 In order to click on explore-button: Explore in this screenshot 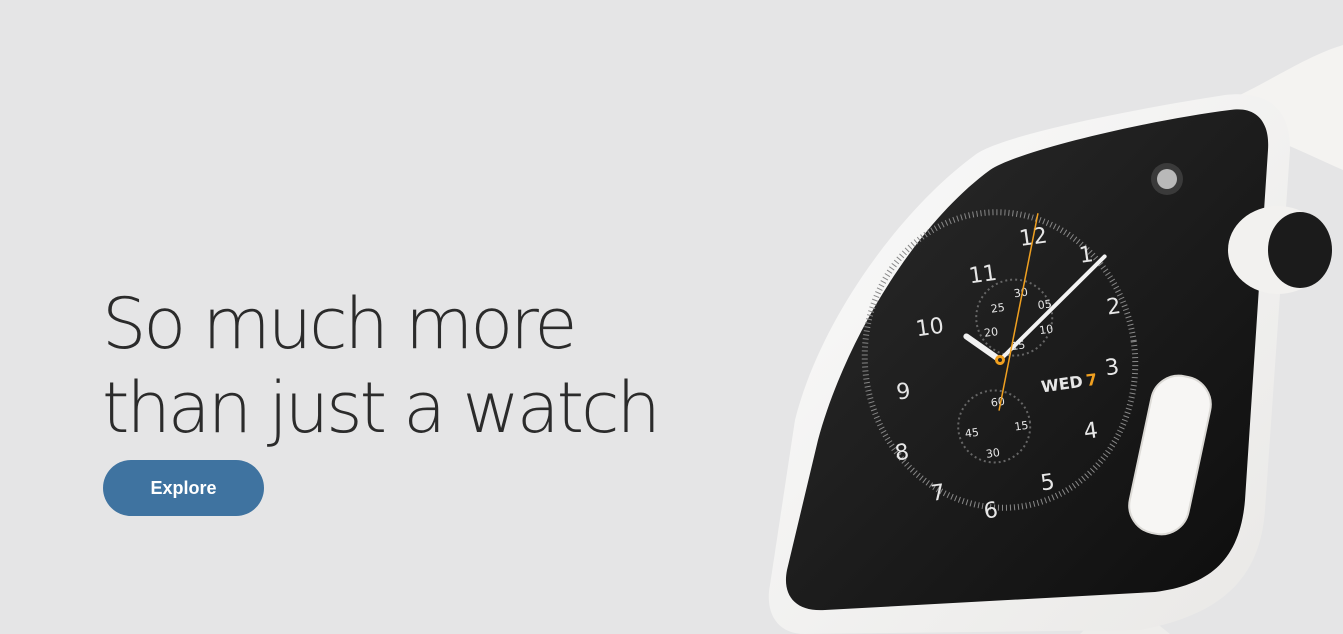, I will do `click(183, 488)`.